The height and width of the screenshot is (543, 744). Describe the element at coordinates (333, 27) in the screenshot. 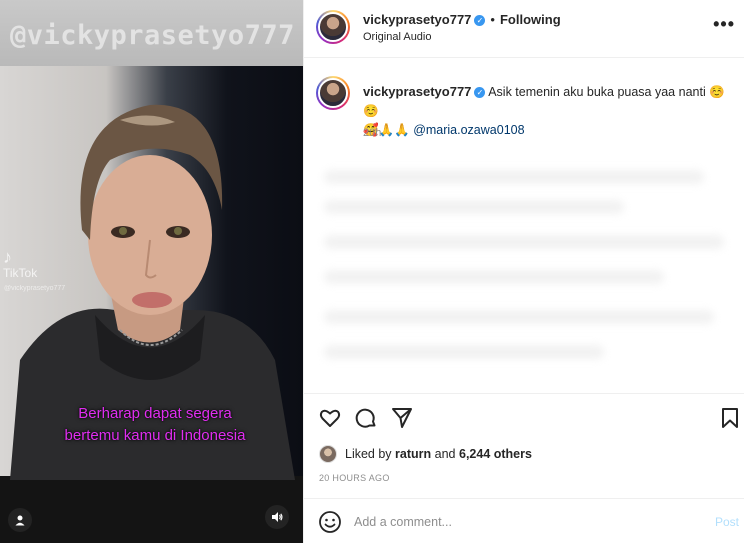

I see `author-avatar` at that location.